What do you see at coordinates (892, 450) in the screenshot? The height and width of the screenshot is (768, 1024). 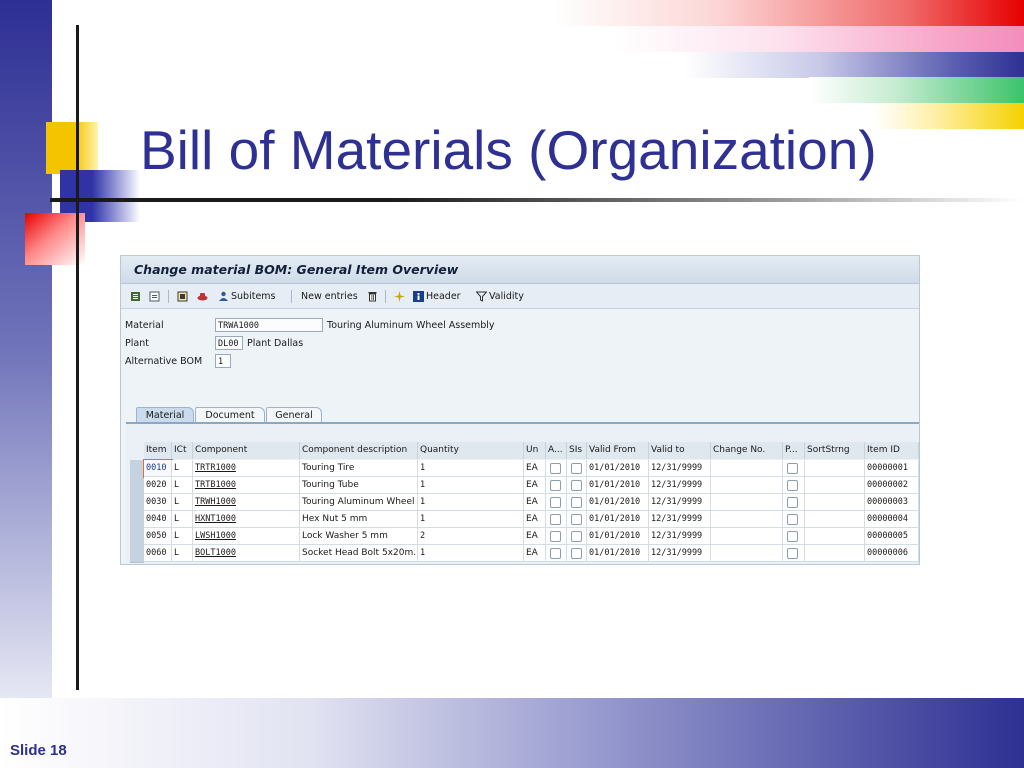 I see `col-header-item-id: Item ID` at bounding box center [892, 450].